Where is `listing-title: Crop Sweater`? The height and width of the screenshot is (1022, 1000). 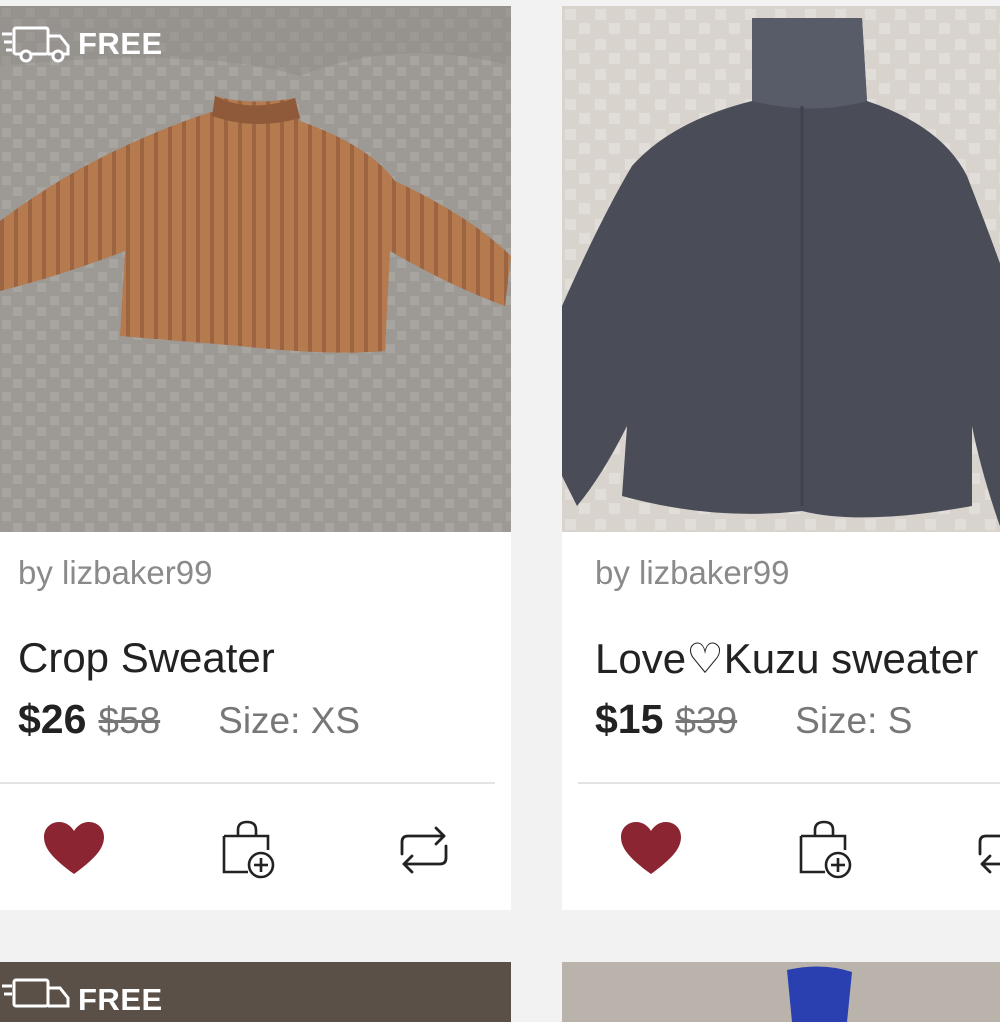
listing-title: Crop Sweater is located at coordinates (146, 658).